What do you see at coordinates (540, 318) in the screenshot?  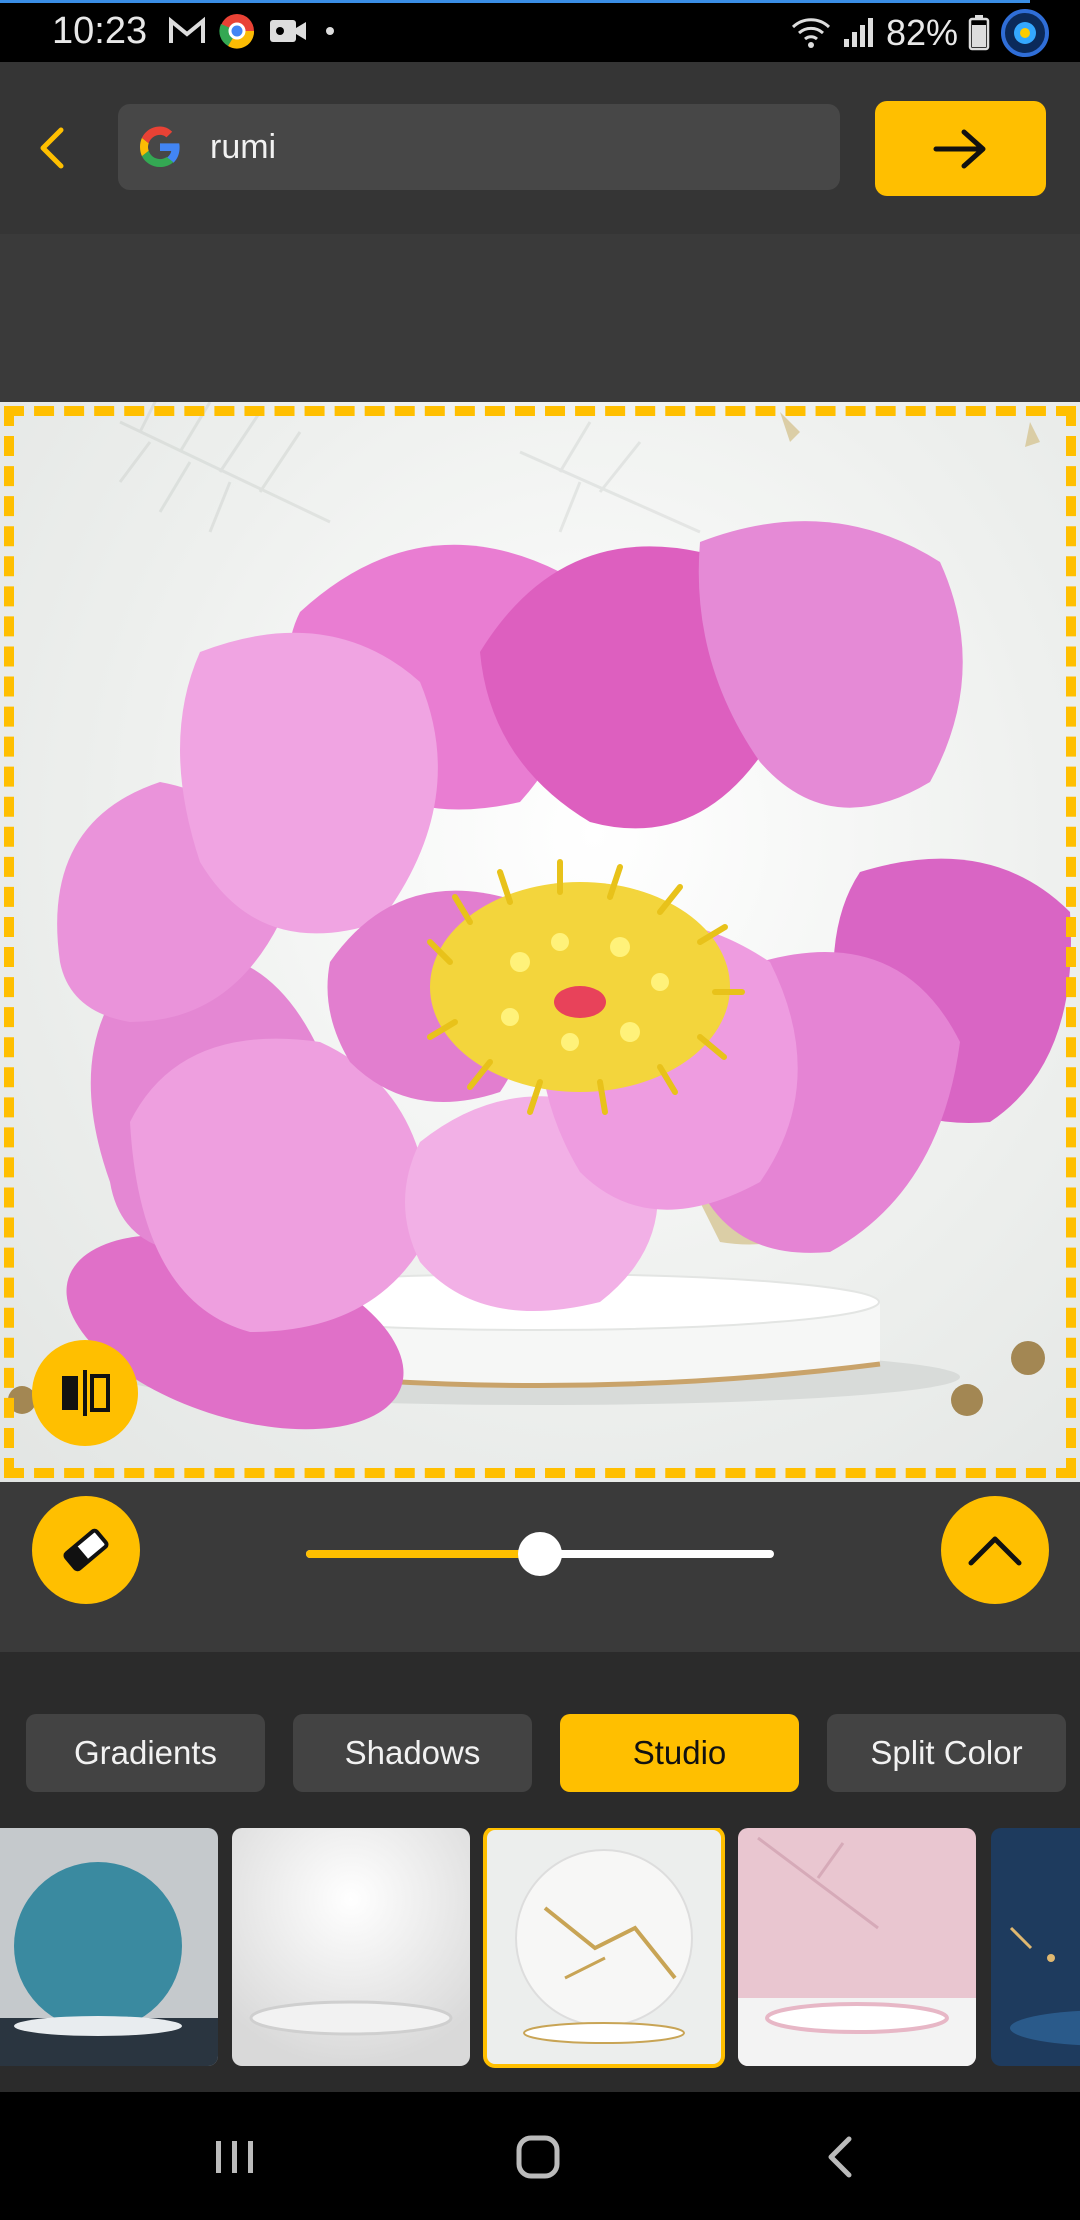 I see `canvas-top-spacer` at bounding box center [540, 318].